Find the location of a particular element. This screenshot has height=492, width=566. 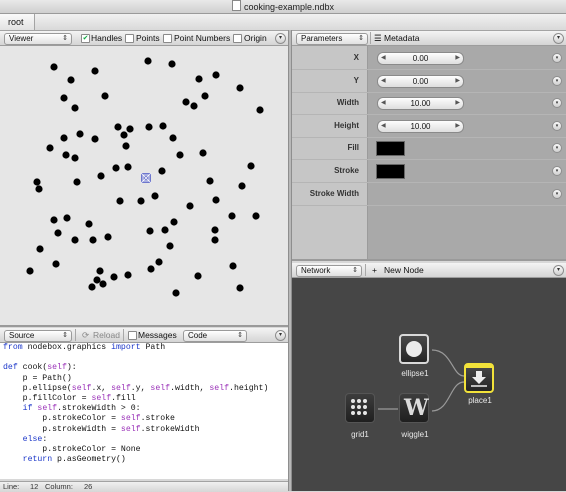

handles-checkbox: ✔ is located at coordinates (85, 38).